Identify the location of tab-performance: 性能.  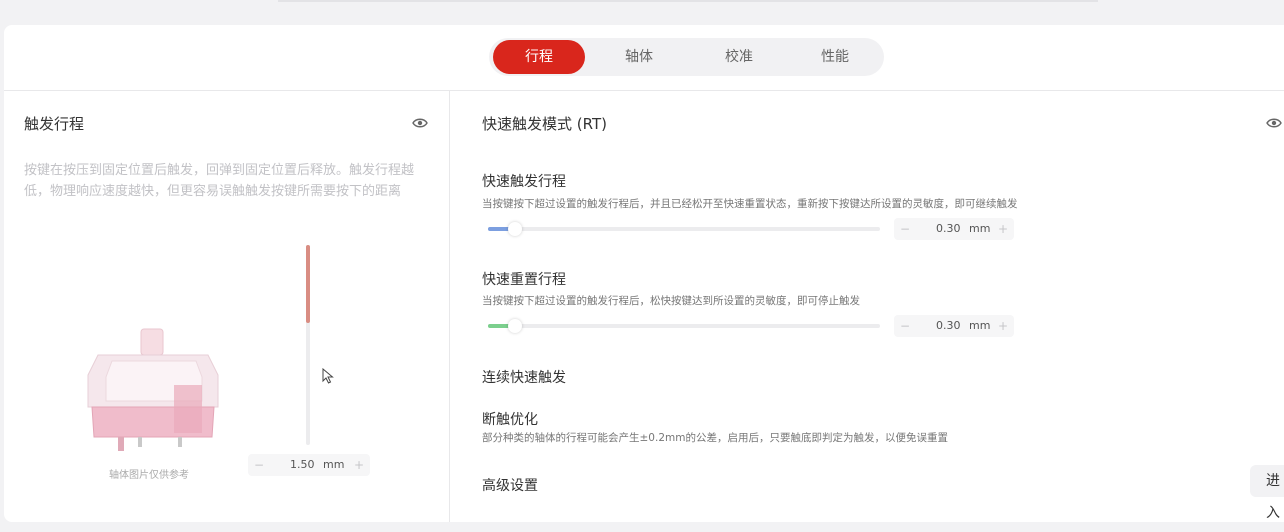
(835, 57).